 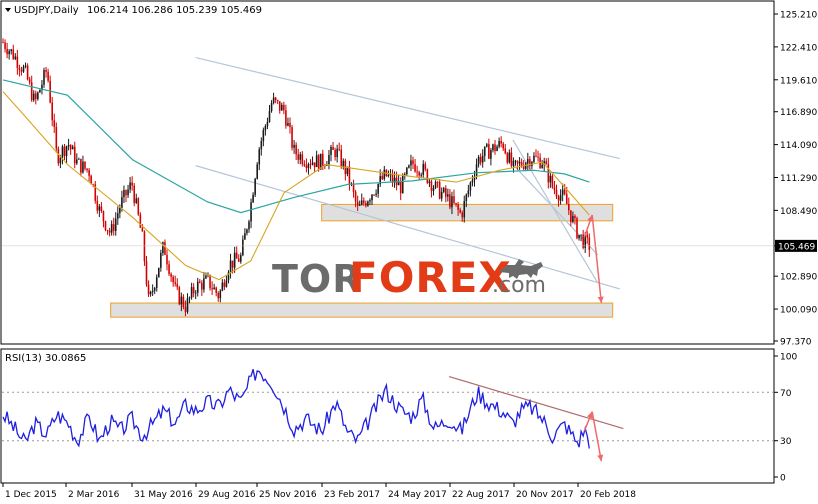 I want to click on price-tick-label: 111.290, so click(x=798, y=179).